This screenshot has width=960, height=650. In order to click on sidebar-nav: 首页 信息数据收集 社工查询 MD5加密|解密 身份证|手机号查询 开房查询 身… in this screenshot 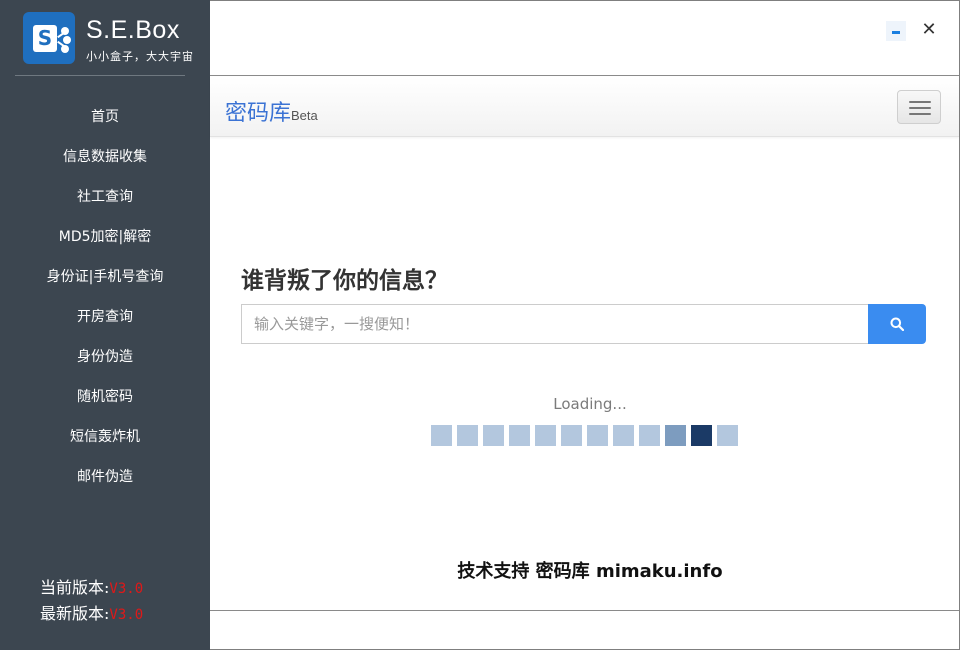, I will do `click(105, 297)`.